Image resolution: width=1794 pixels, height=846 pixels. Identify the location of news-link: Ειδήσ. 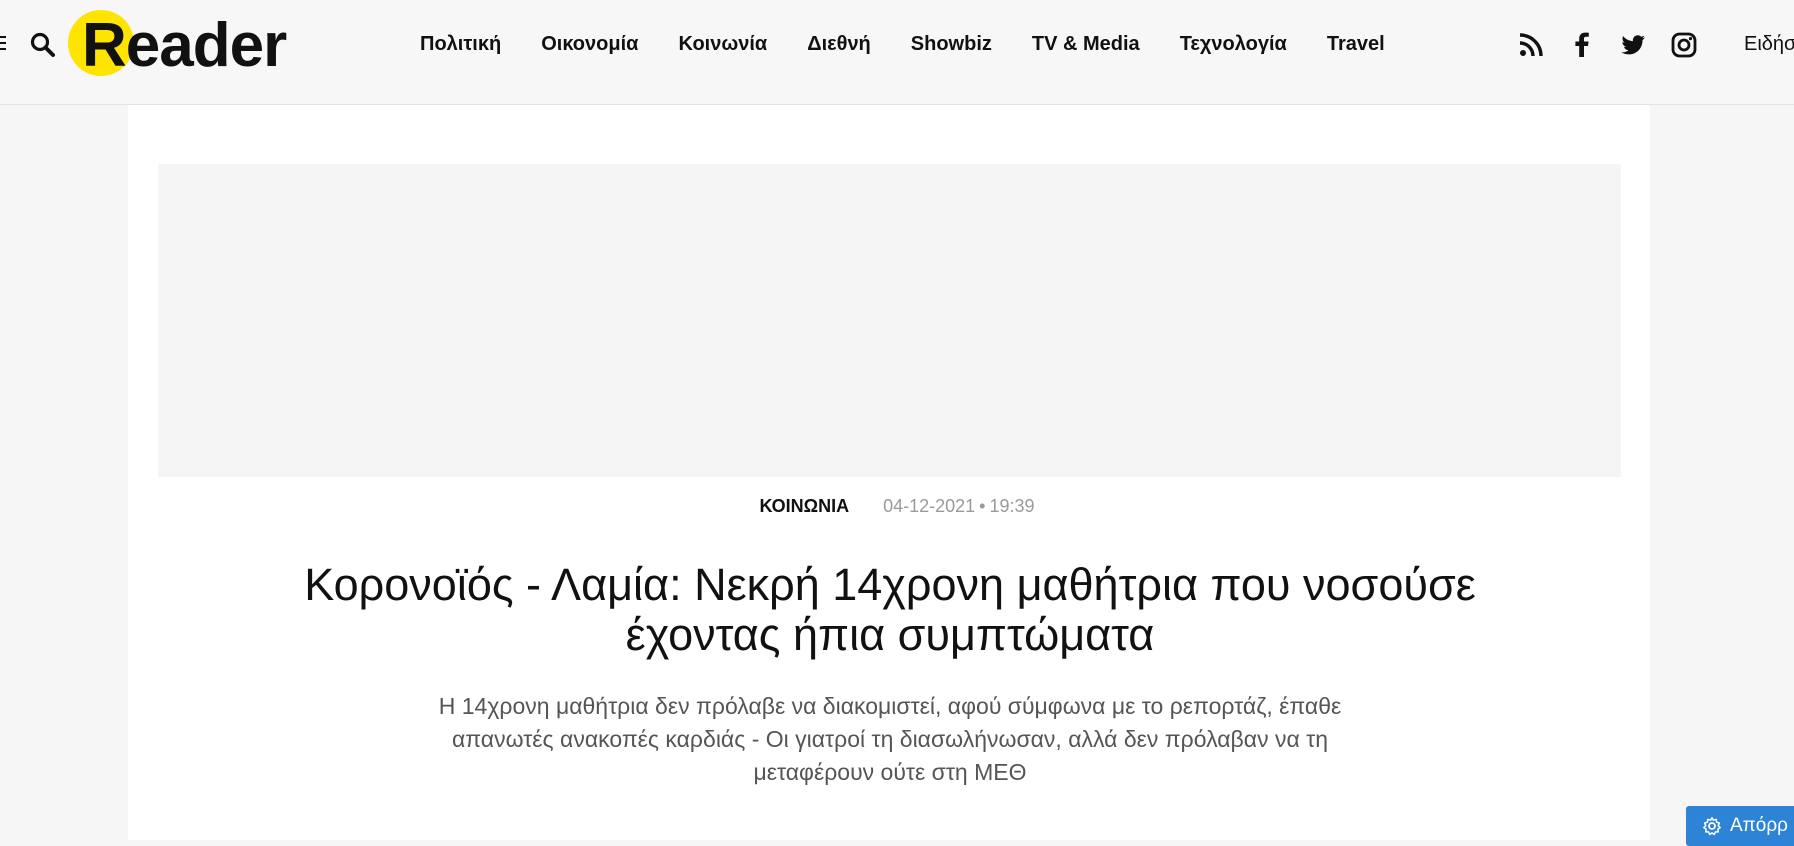
(1769, 44).